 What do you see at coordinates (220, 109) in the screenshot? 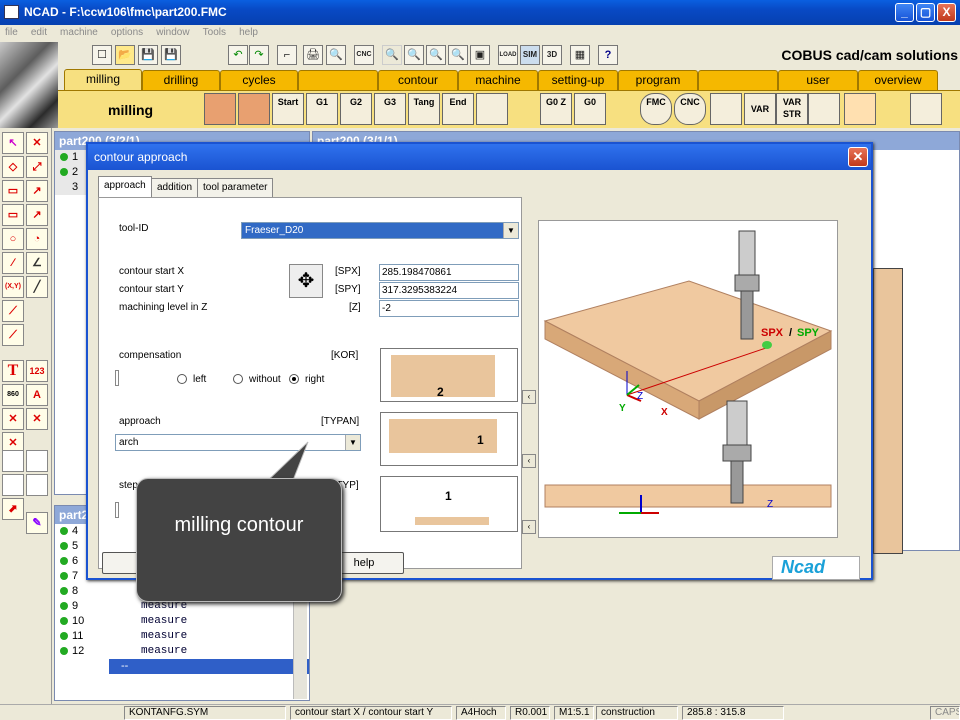
I see `face-mill-icon` at bounding box center [220, 109].